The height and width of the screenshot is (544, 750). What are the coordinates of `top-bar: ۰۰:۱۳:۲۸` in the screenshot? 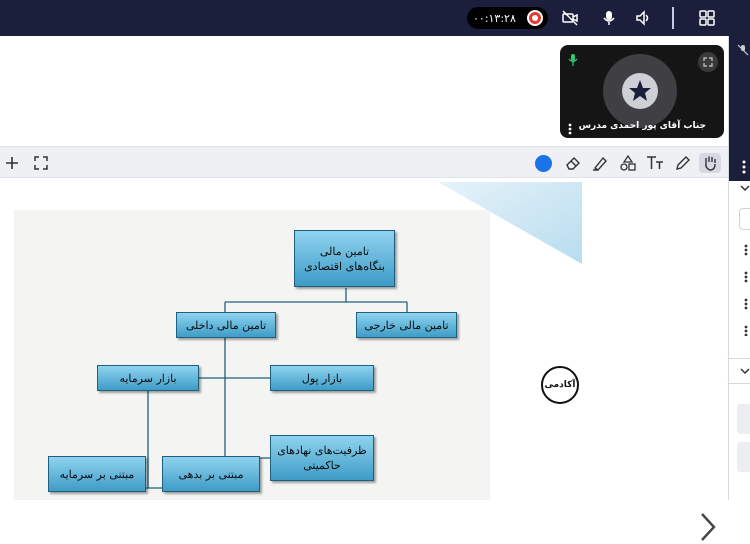 It's located at (375, 18).